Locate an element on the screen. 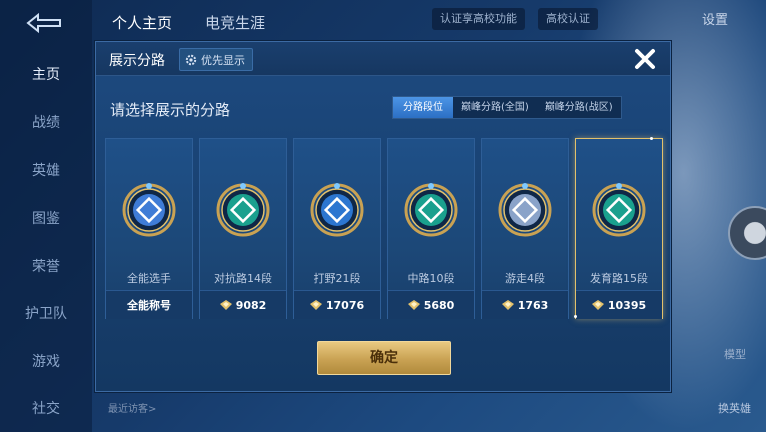 This screenshot has width=766, height=432. dialog-header: 展示分路 优先显示 is located at coordinates (383, 59).